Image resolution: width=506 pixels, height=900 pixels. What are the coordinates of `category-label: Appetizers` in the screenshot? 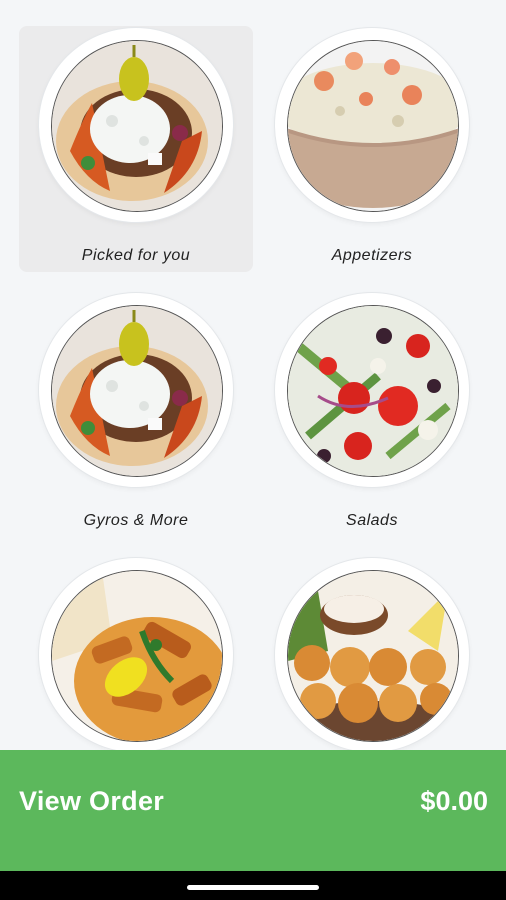 It's located at (372, 255).